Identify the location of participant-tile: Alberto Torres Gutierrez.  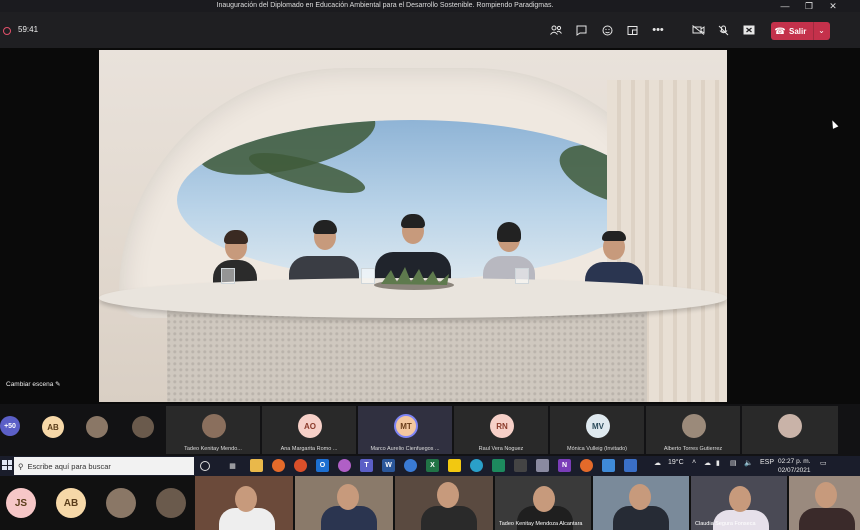
(693, 430).